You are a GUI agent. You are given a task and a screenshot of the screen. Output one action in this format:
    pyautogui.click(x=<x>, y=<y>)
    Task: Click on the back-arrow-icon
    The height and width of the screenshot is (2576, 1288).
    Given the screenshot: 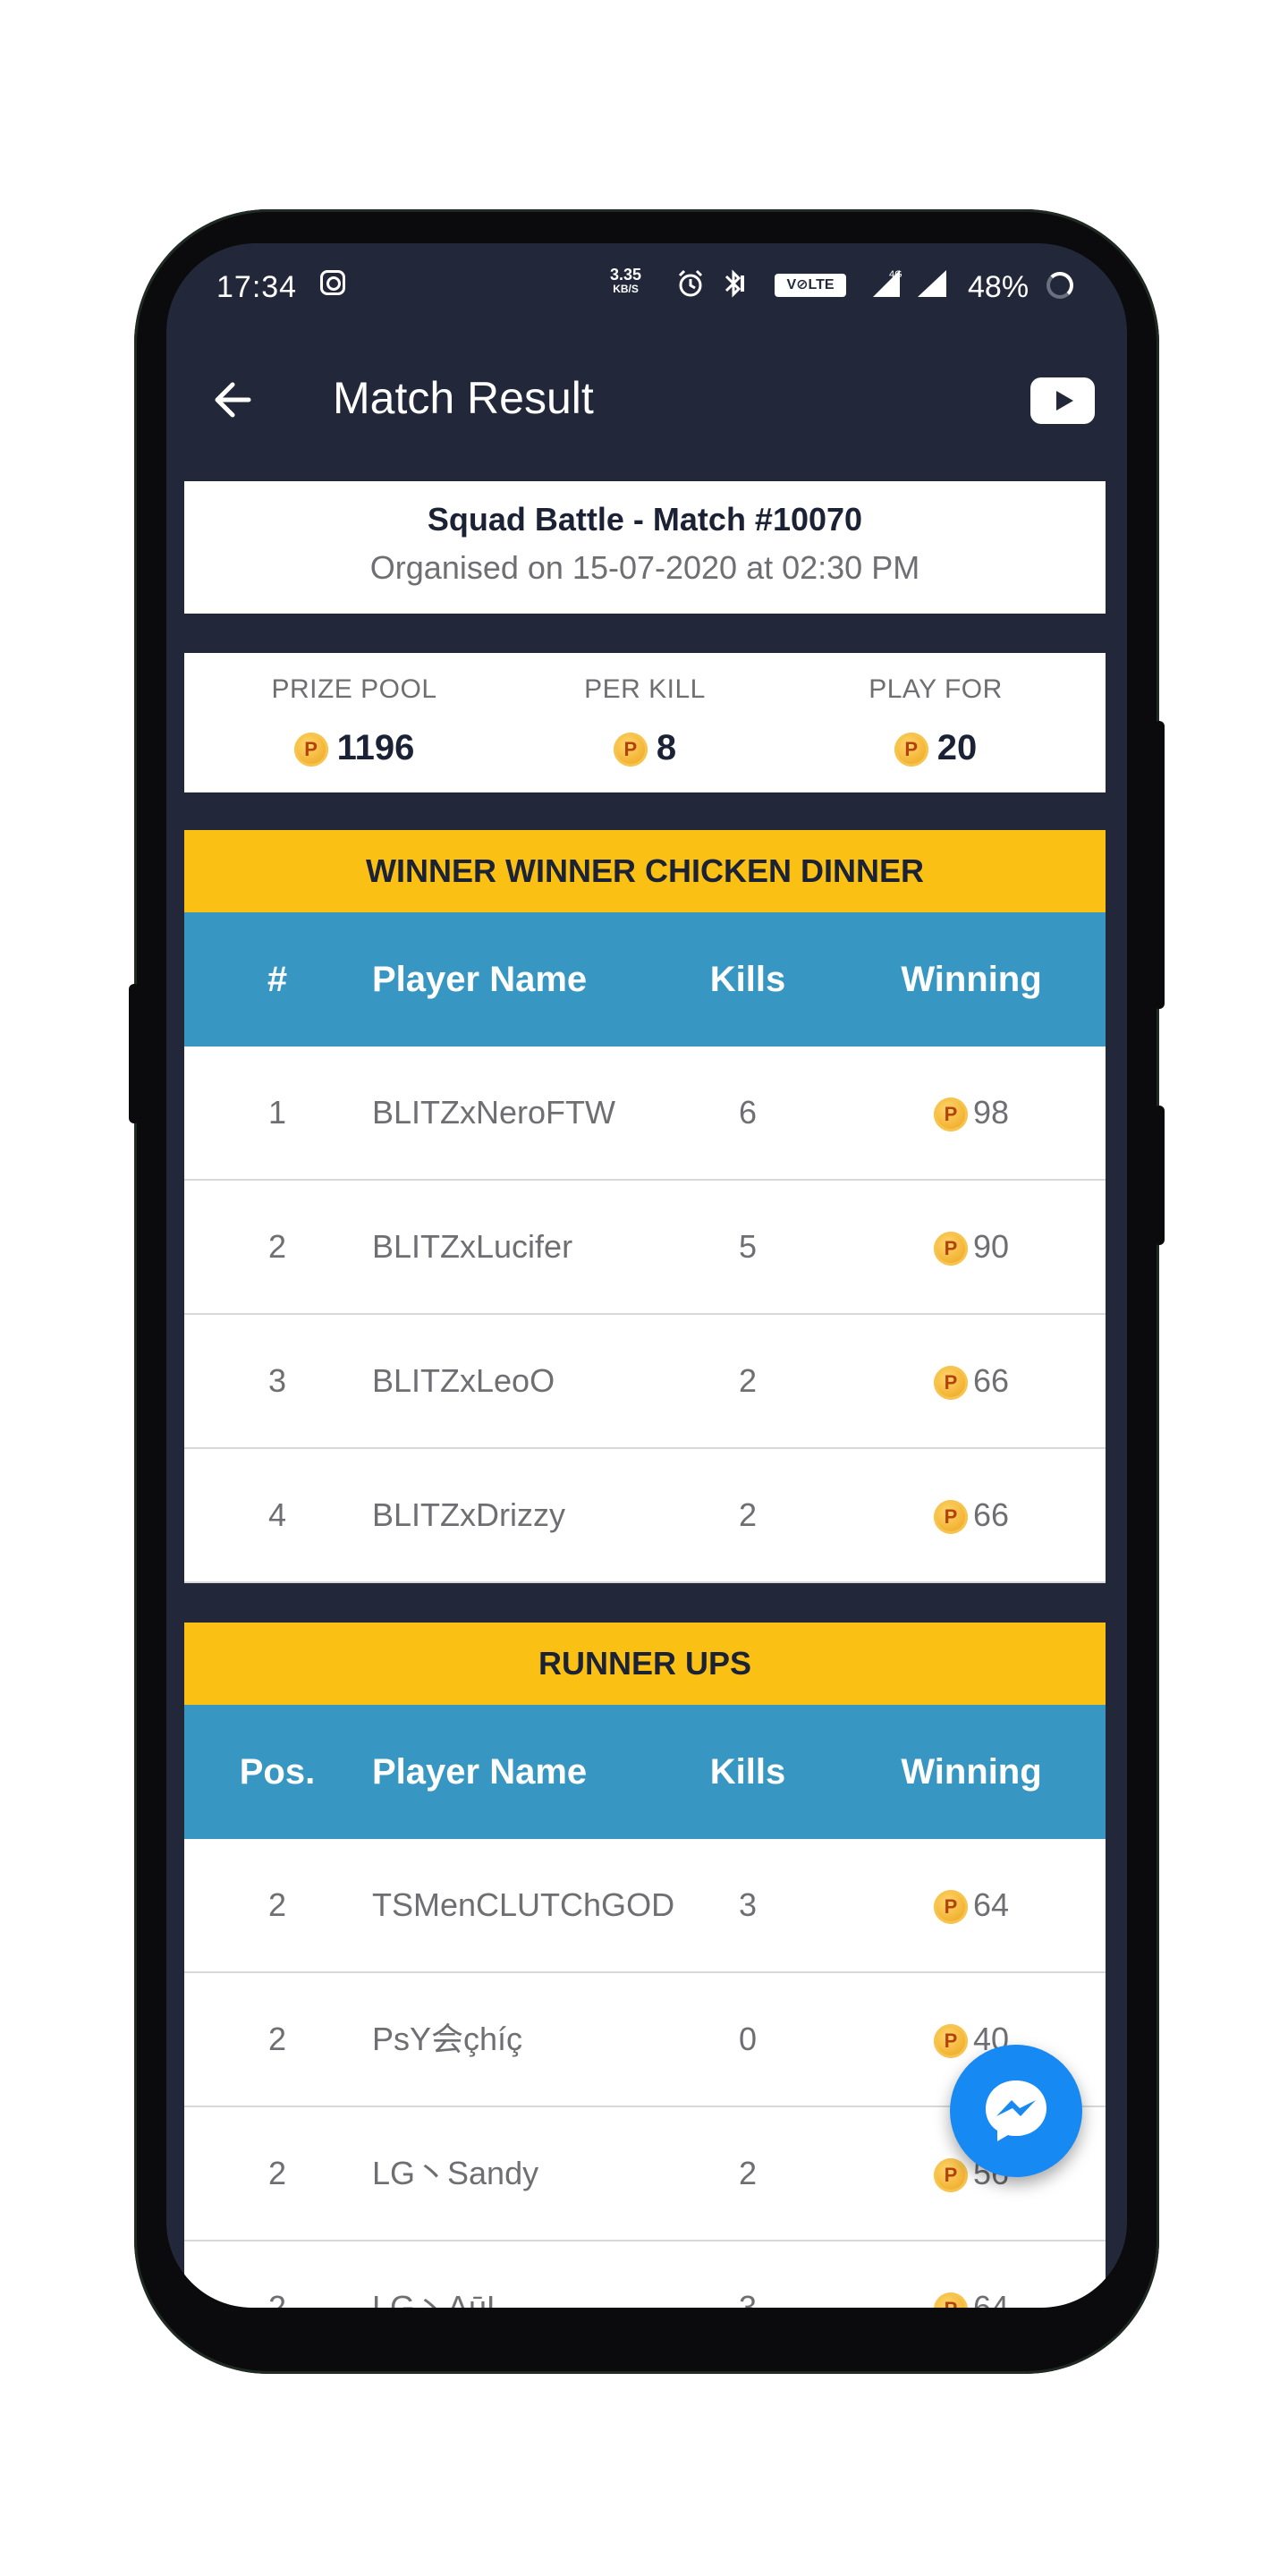 What is the action you would take?
    pyautogui.click(x=233, y=400)
    